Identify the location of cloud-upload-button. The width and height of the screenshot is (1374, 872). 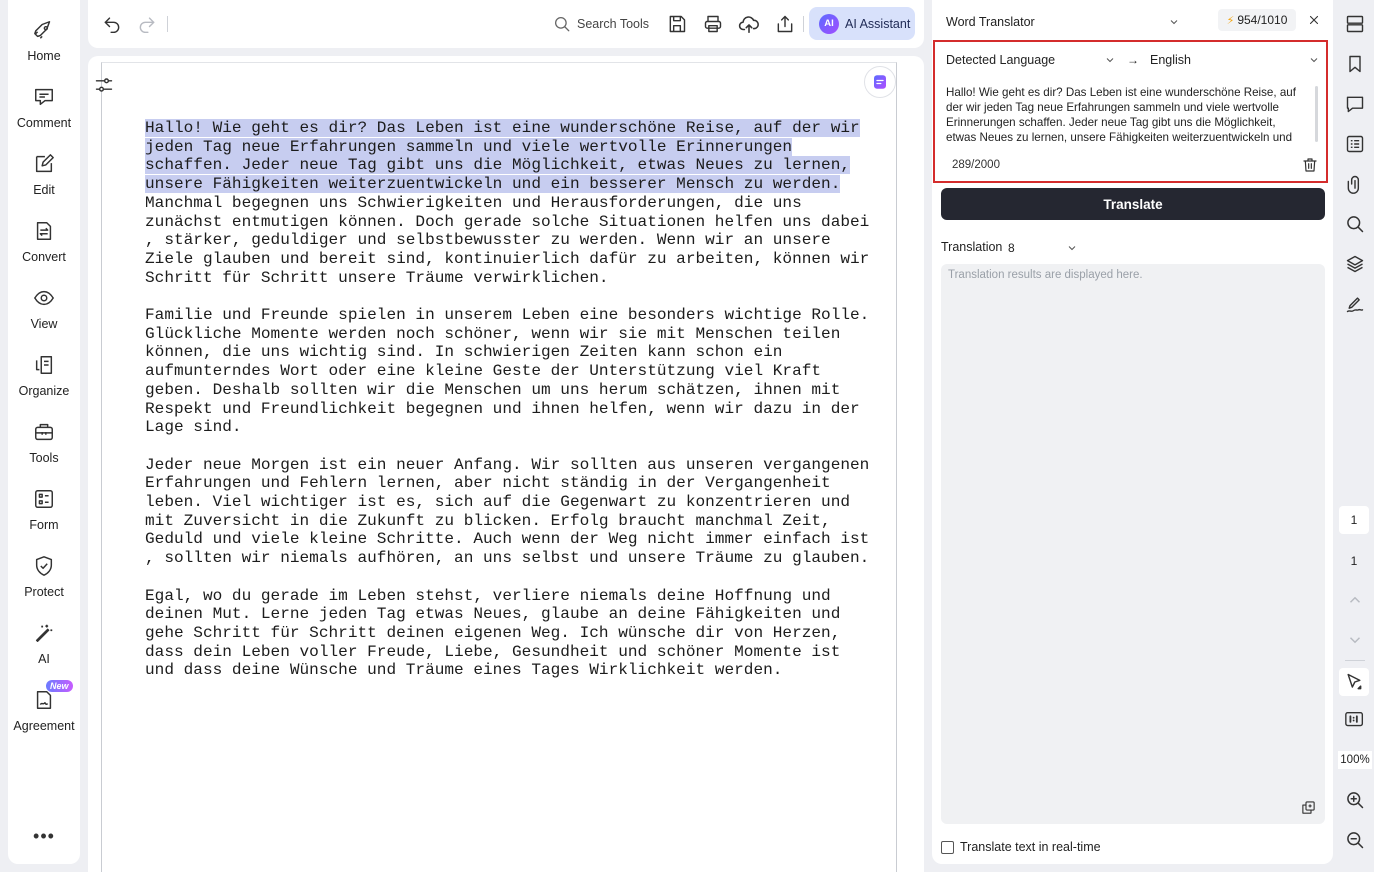
(749, 24).